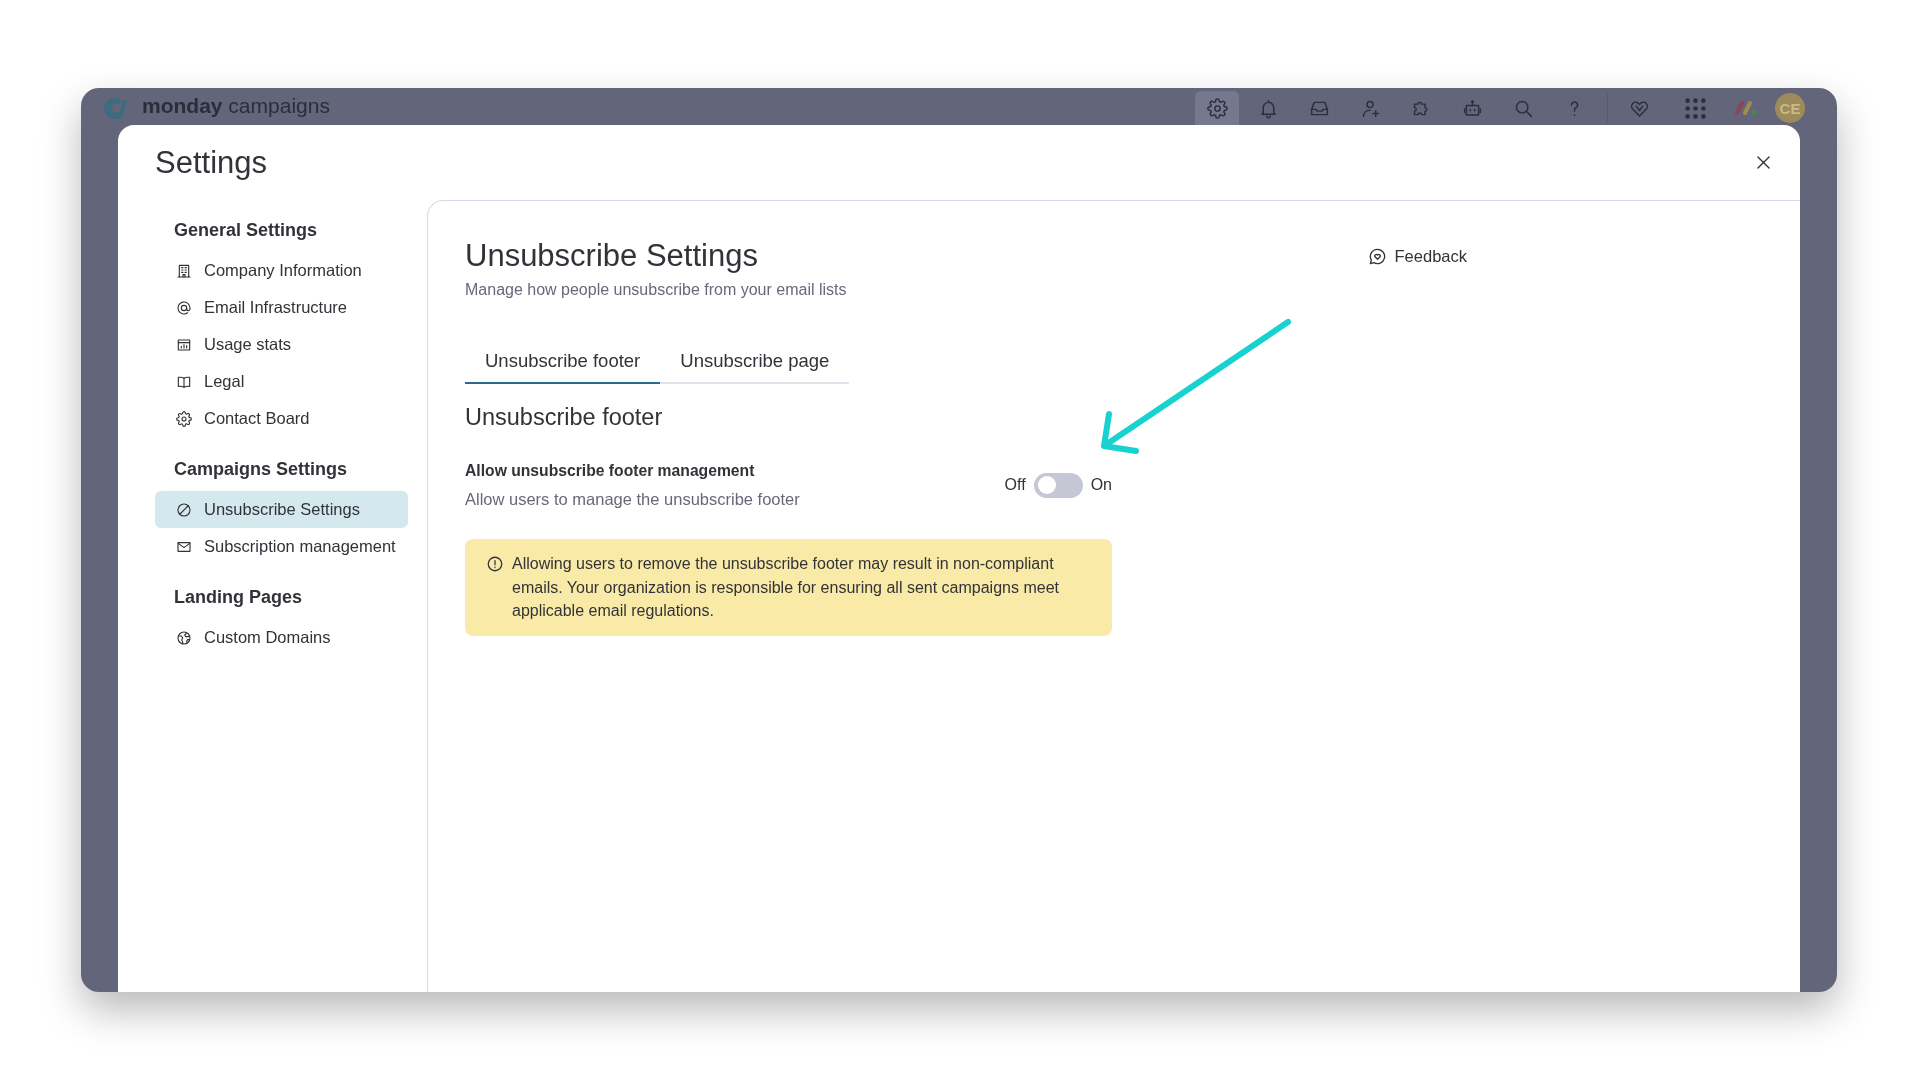 The image size is (1920, 1080). What do you see at coordinates (786, 587) in the screenshot?
I see `warning-text: Allowing users to remove the unsubscribe footer may result in non-compliant emails. Your organization is responsible for ensuring all sent campaigns meet applicable email regulations.` at bounding box center [786, 587].